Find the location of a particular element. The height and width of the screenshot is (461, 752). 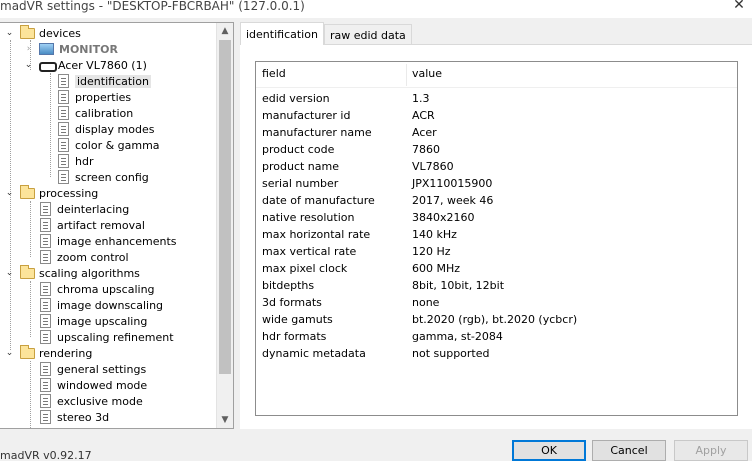

tree-item-screen-config: screen config is located at coordinates (103, 177).